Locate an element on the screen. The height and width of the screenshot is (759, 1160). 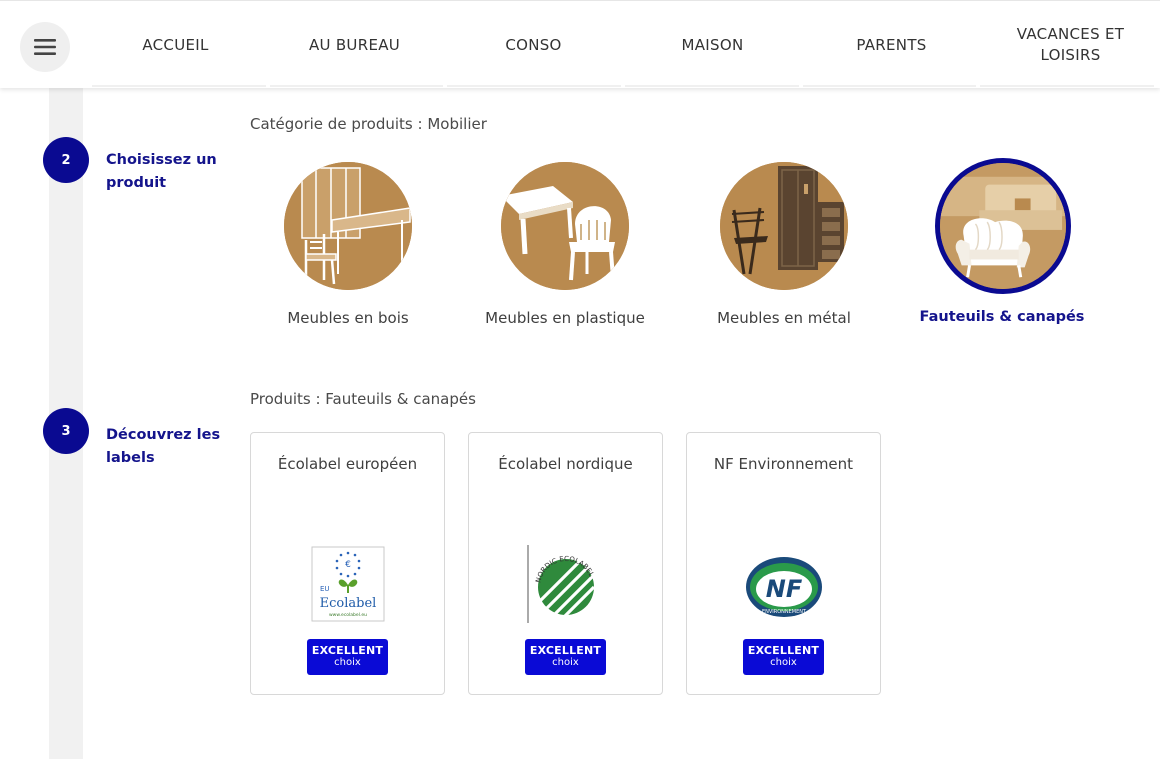
hamburger-icon is located at coordinates (45, 47).